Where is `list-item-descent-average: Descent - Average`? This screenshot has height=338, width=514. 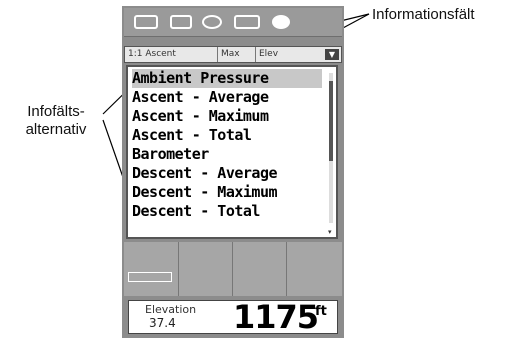
list-item-descent-average: Descent - Average is located at coordinates (227, 173).